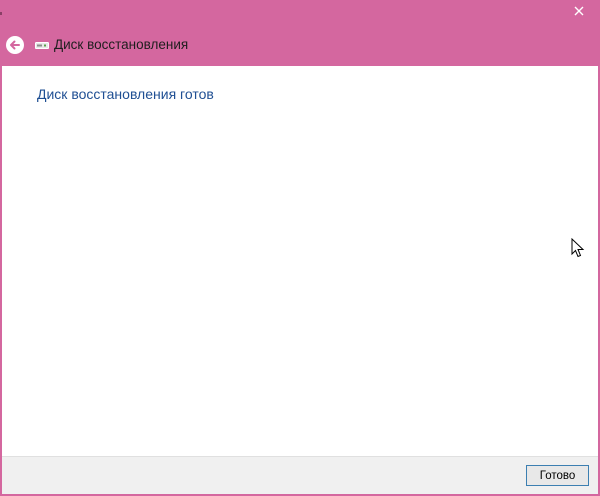 This screenshot has width=600, height=496. Describe the element at coordinates (300, 33) in the screenshot. I see `title-bar: Диск восстановления` at that location.